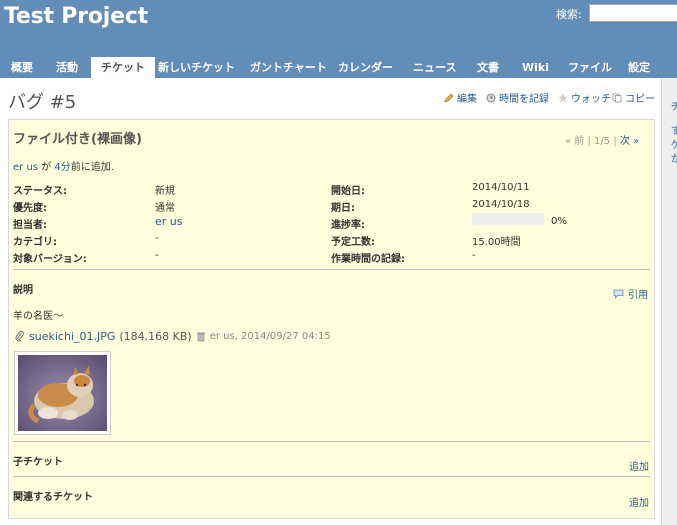 The width and height of the screenshot is (677, 525). Describe the element at coordinates (40, 191) in the screenshot. I see `attr-label-status: ステータス:` at that location.